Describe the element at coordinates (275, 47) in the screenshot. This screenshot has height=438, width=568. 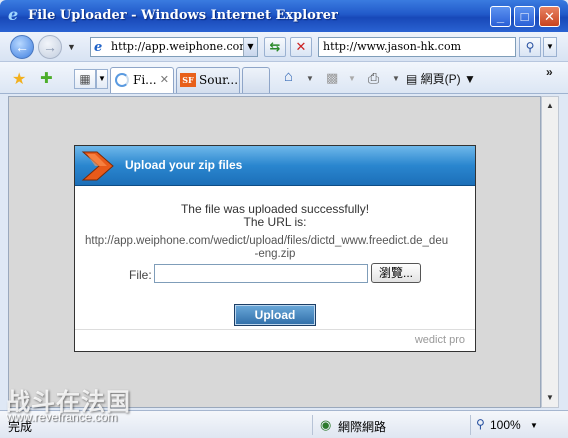
I see `refresh-button: ⇆` at that location.